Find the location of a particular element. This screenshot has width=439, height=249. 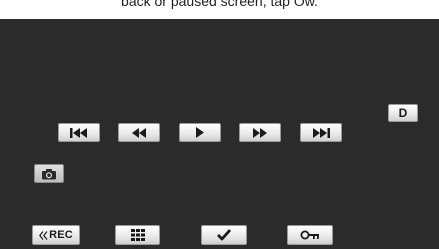

play-icon is located at coordinates (200, 132).